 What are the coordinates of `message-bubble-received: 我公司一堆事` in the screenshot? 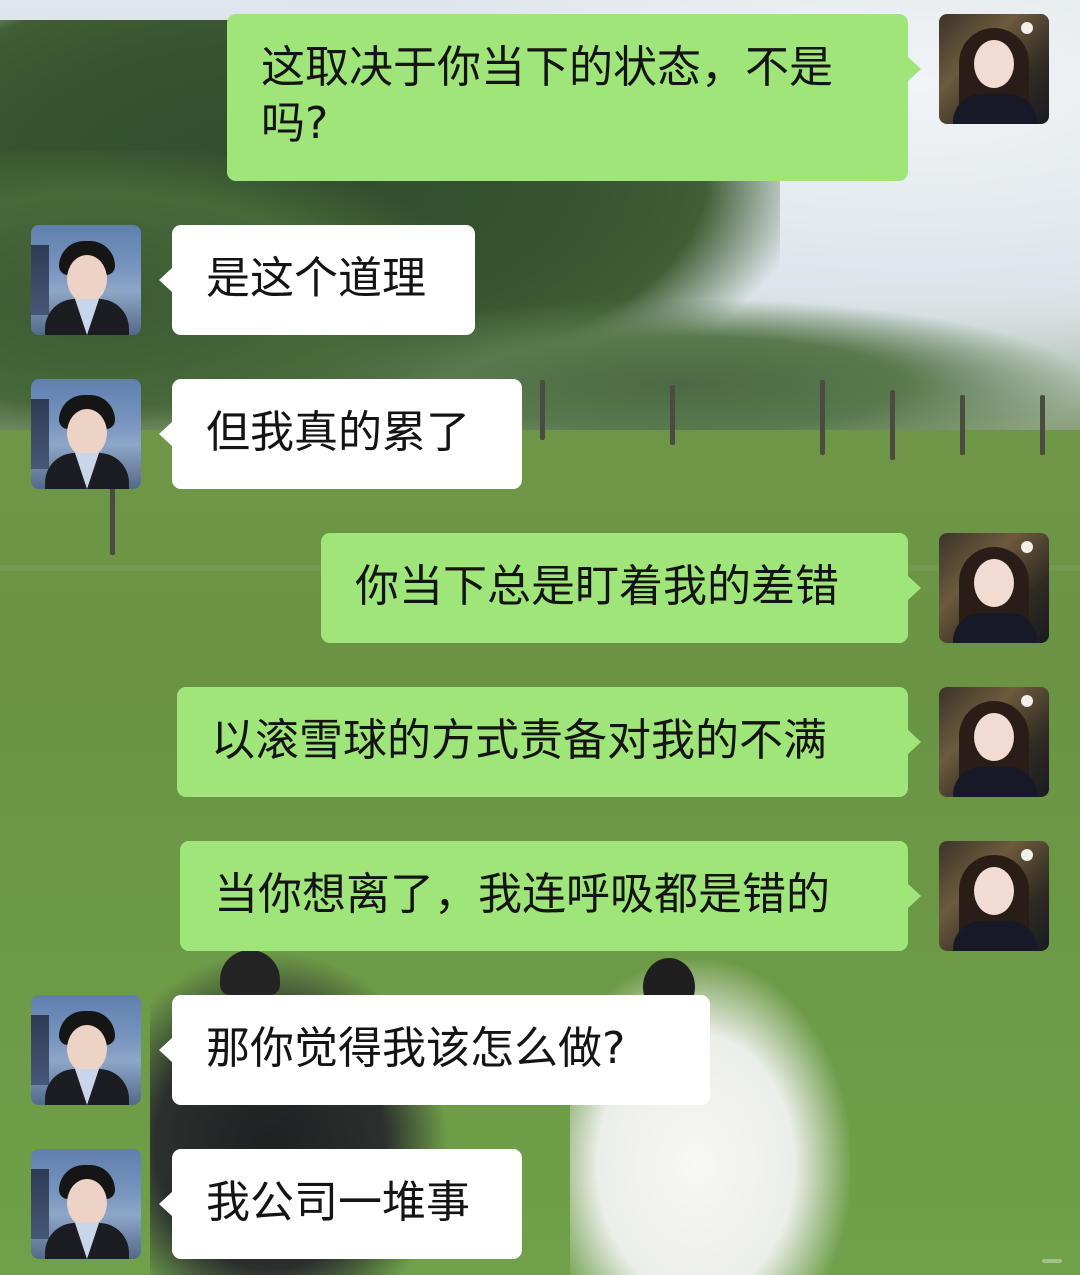 It's located at (340, 1204).